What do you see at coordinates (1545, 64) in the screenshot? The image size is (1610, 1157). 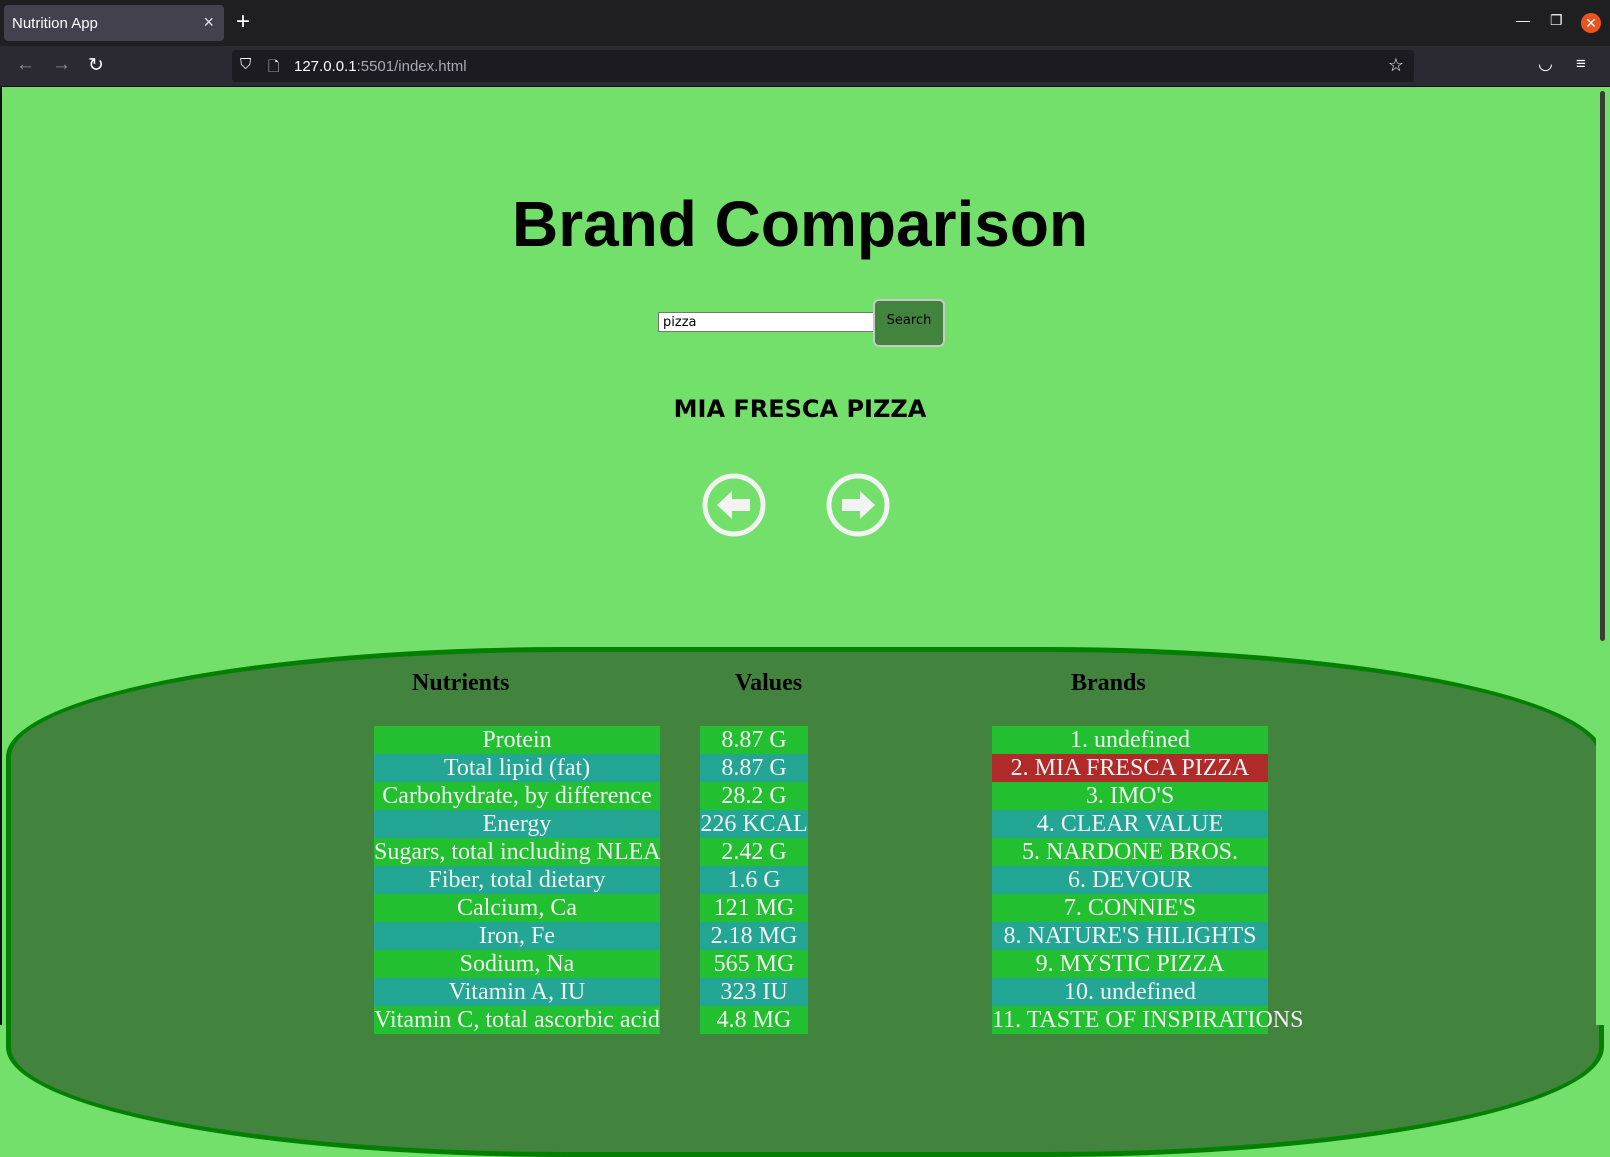 I see `pocket-icon: ◡` at bounding box center [1545, 64].